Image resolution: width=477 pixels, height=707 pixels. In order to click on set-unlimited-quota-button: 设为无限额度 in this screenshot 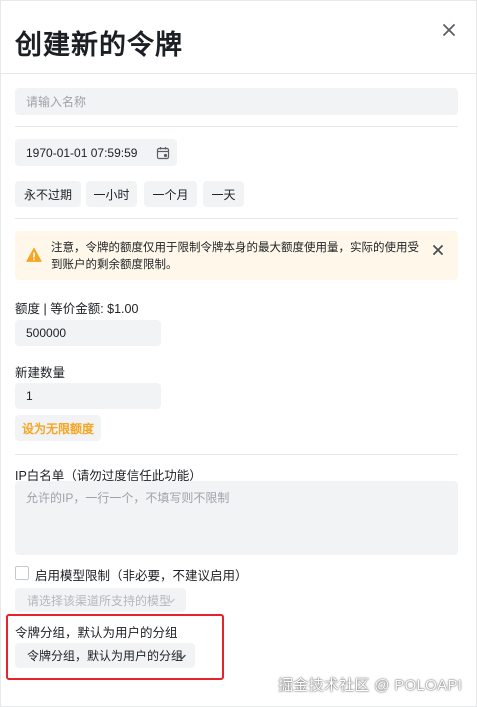, I will do `click(58, 428)`.